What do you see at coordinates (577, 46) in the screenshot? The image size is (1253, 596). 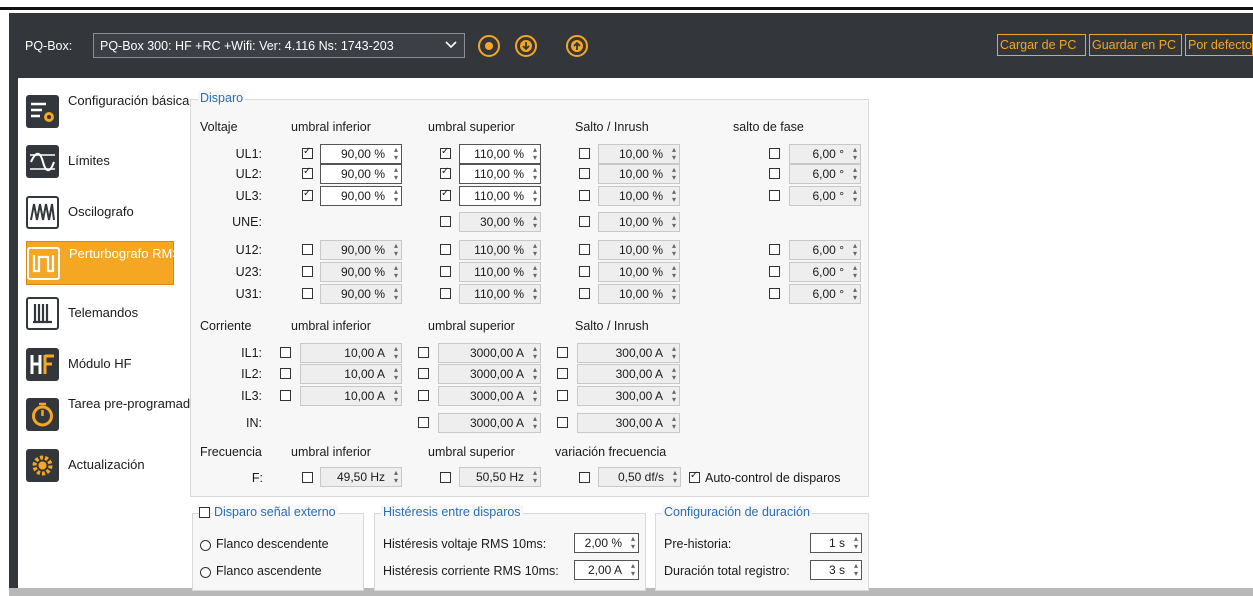 I see `upload-button` at bounding box center [577, 46].